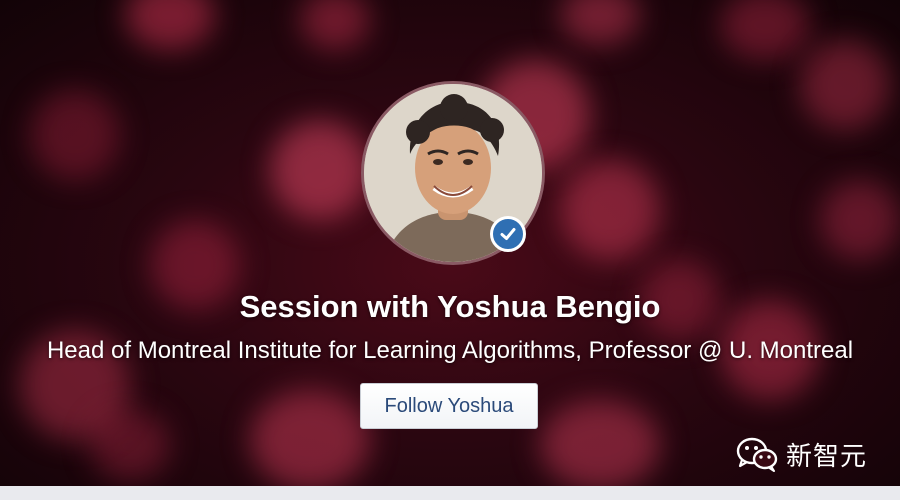 This screenshot has width=900, height=500. Describe the element at coordinates (449, 406) in the screenshot. I see `follow-button: Follow Yoshua` at that location.